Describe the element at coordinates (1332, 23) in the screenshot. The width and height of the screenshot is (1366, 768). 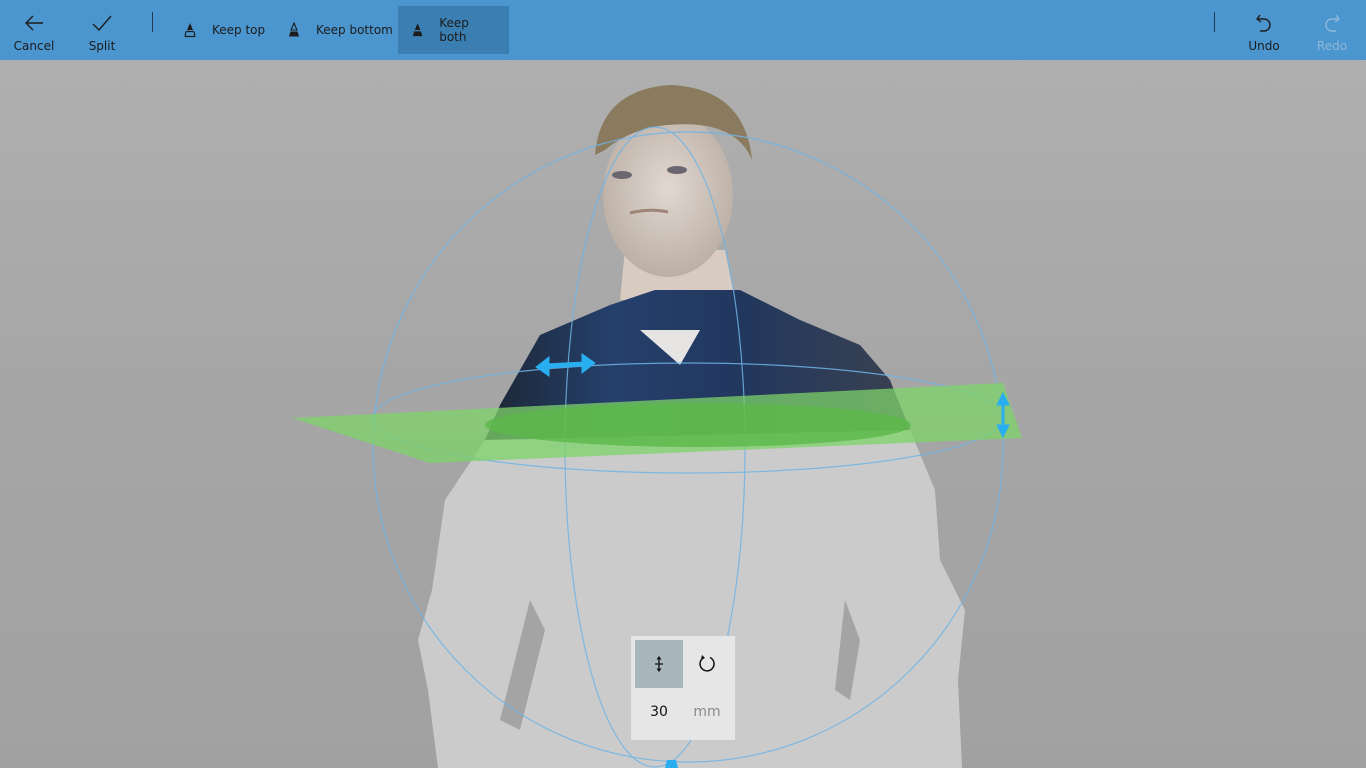
I see `redo-icon` at that location.